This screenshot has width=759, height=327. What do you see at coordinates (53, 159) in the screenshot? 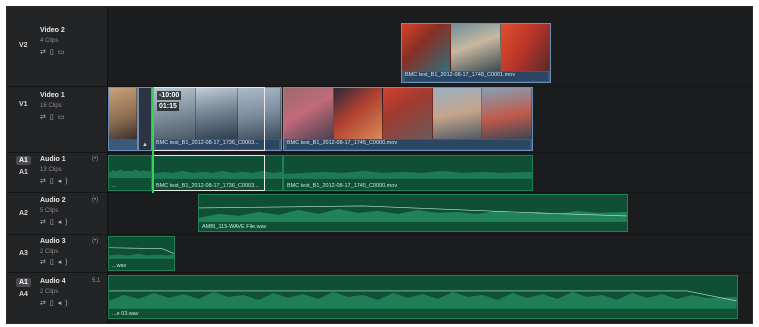
I see `track-name: Audio 1` at bounding box center [53, 159].